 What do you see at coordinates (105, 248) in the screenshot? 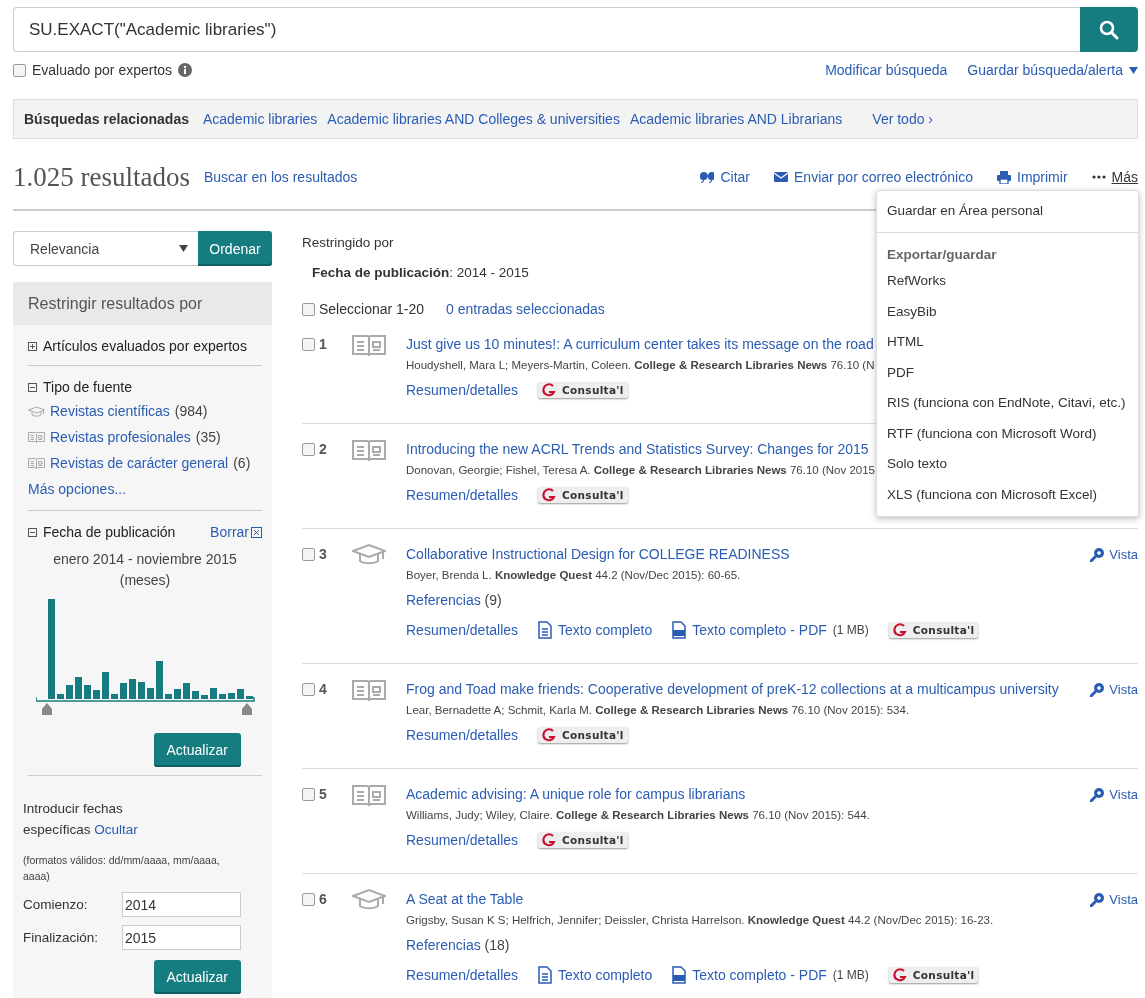
I see `sort-dropdown: Relevancia` at bounding box center [105, 248].